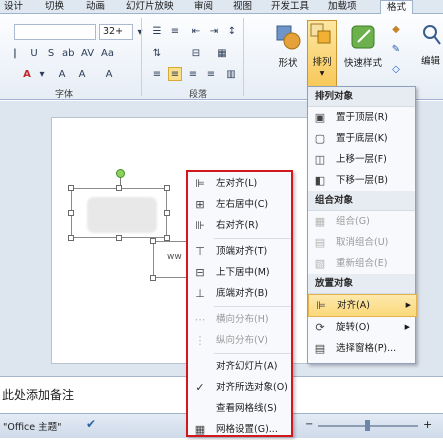 This screenshot has height=440, width=443. Describe the element at coordinates (430, 54) in the screenshot. I see `edit-button: 编辑` at that location.